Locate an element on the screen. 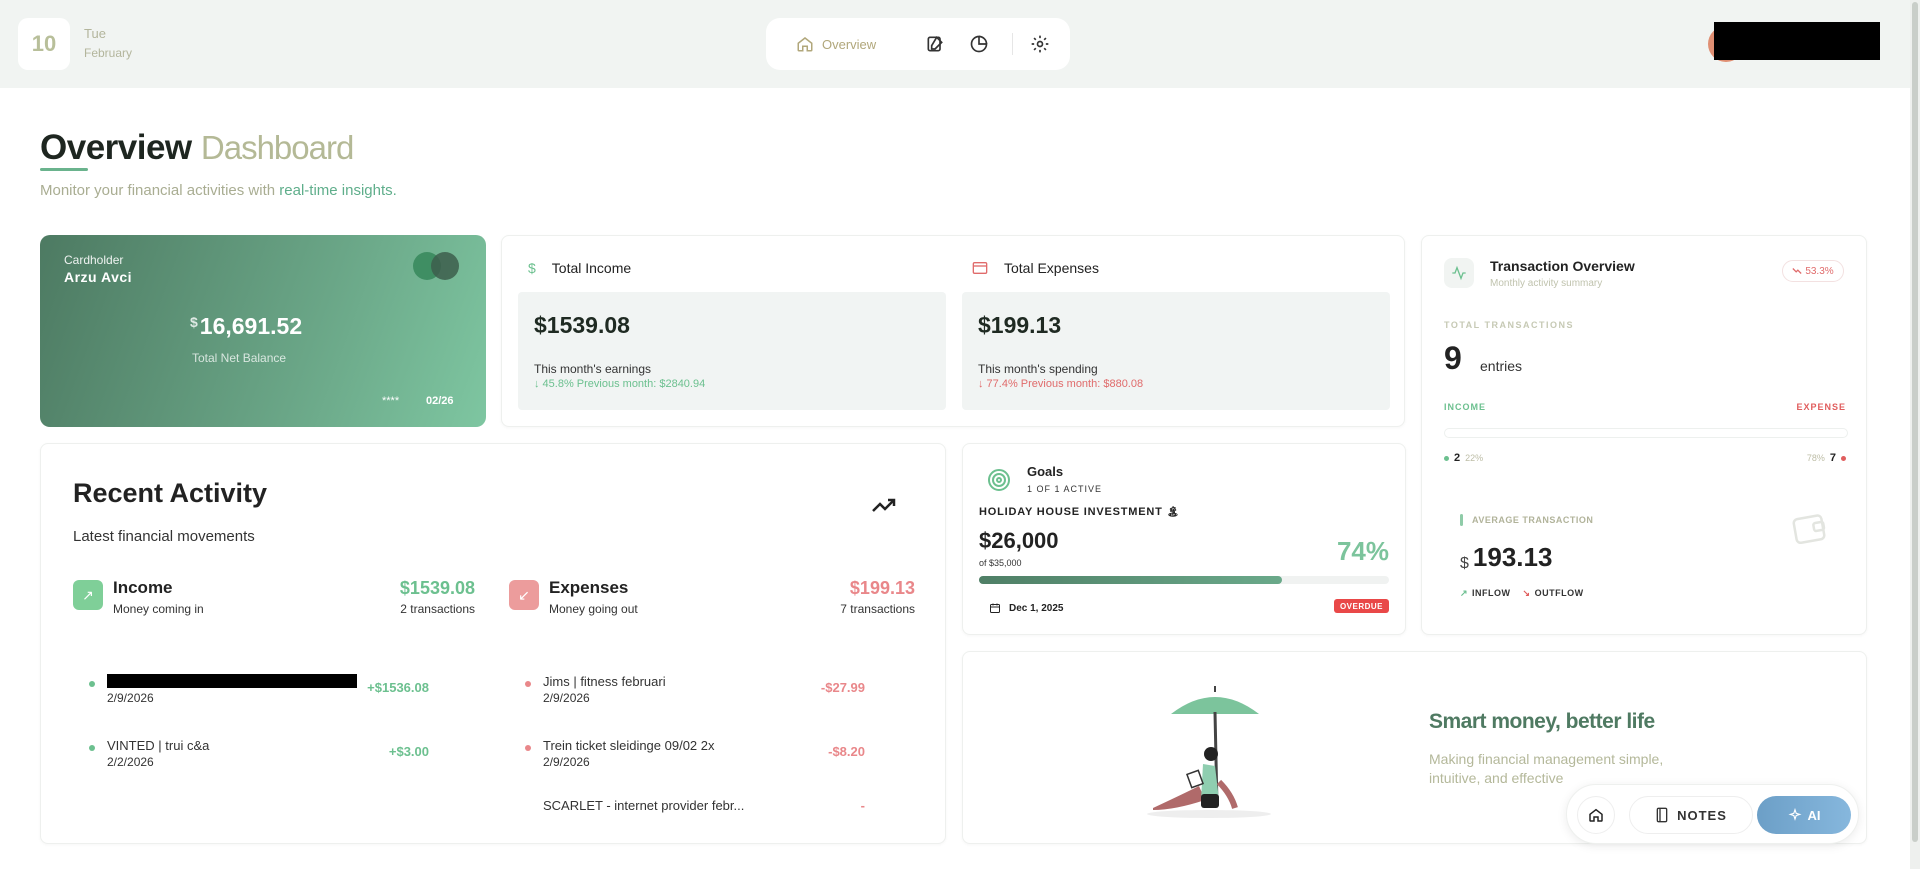 The height and width of the screenshot is (869, 1920). goal-due: Dec 1, 2025 is located at coordinates (1026, 608).